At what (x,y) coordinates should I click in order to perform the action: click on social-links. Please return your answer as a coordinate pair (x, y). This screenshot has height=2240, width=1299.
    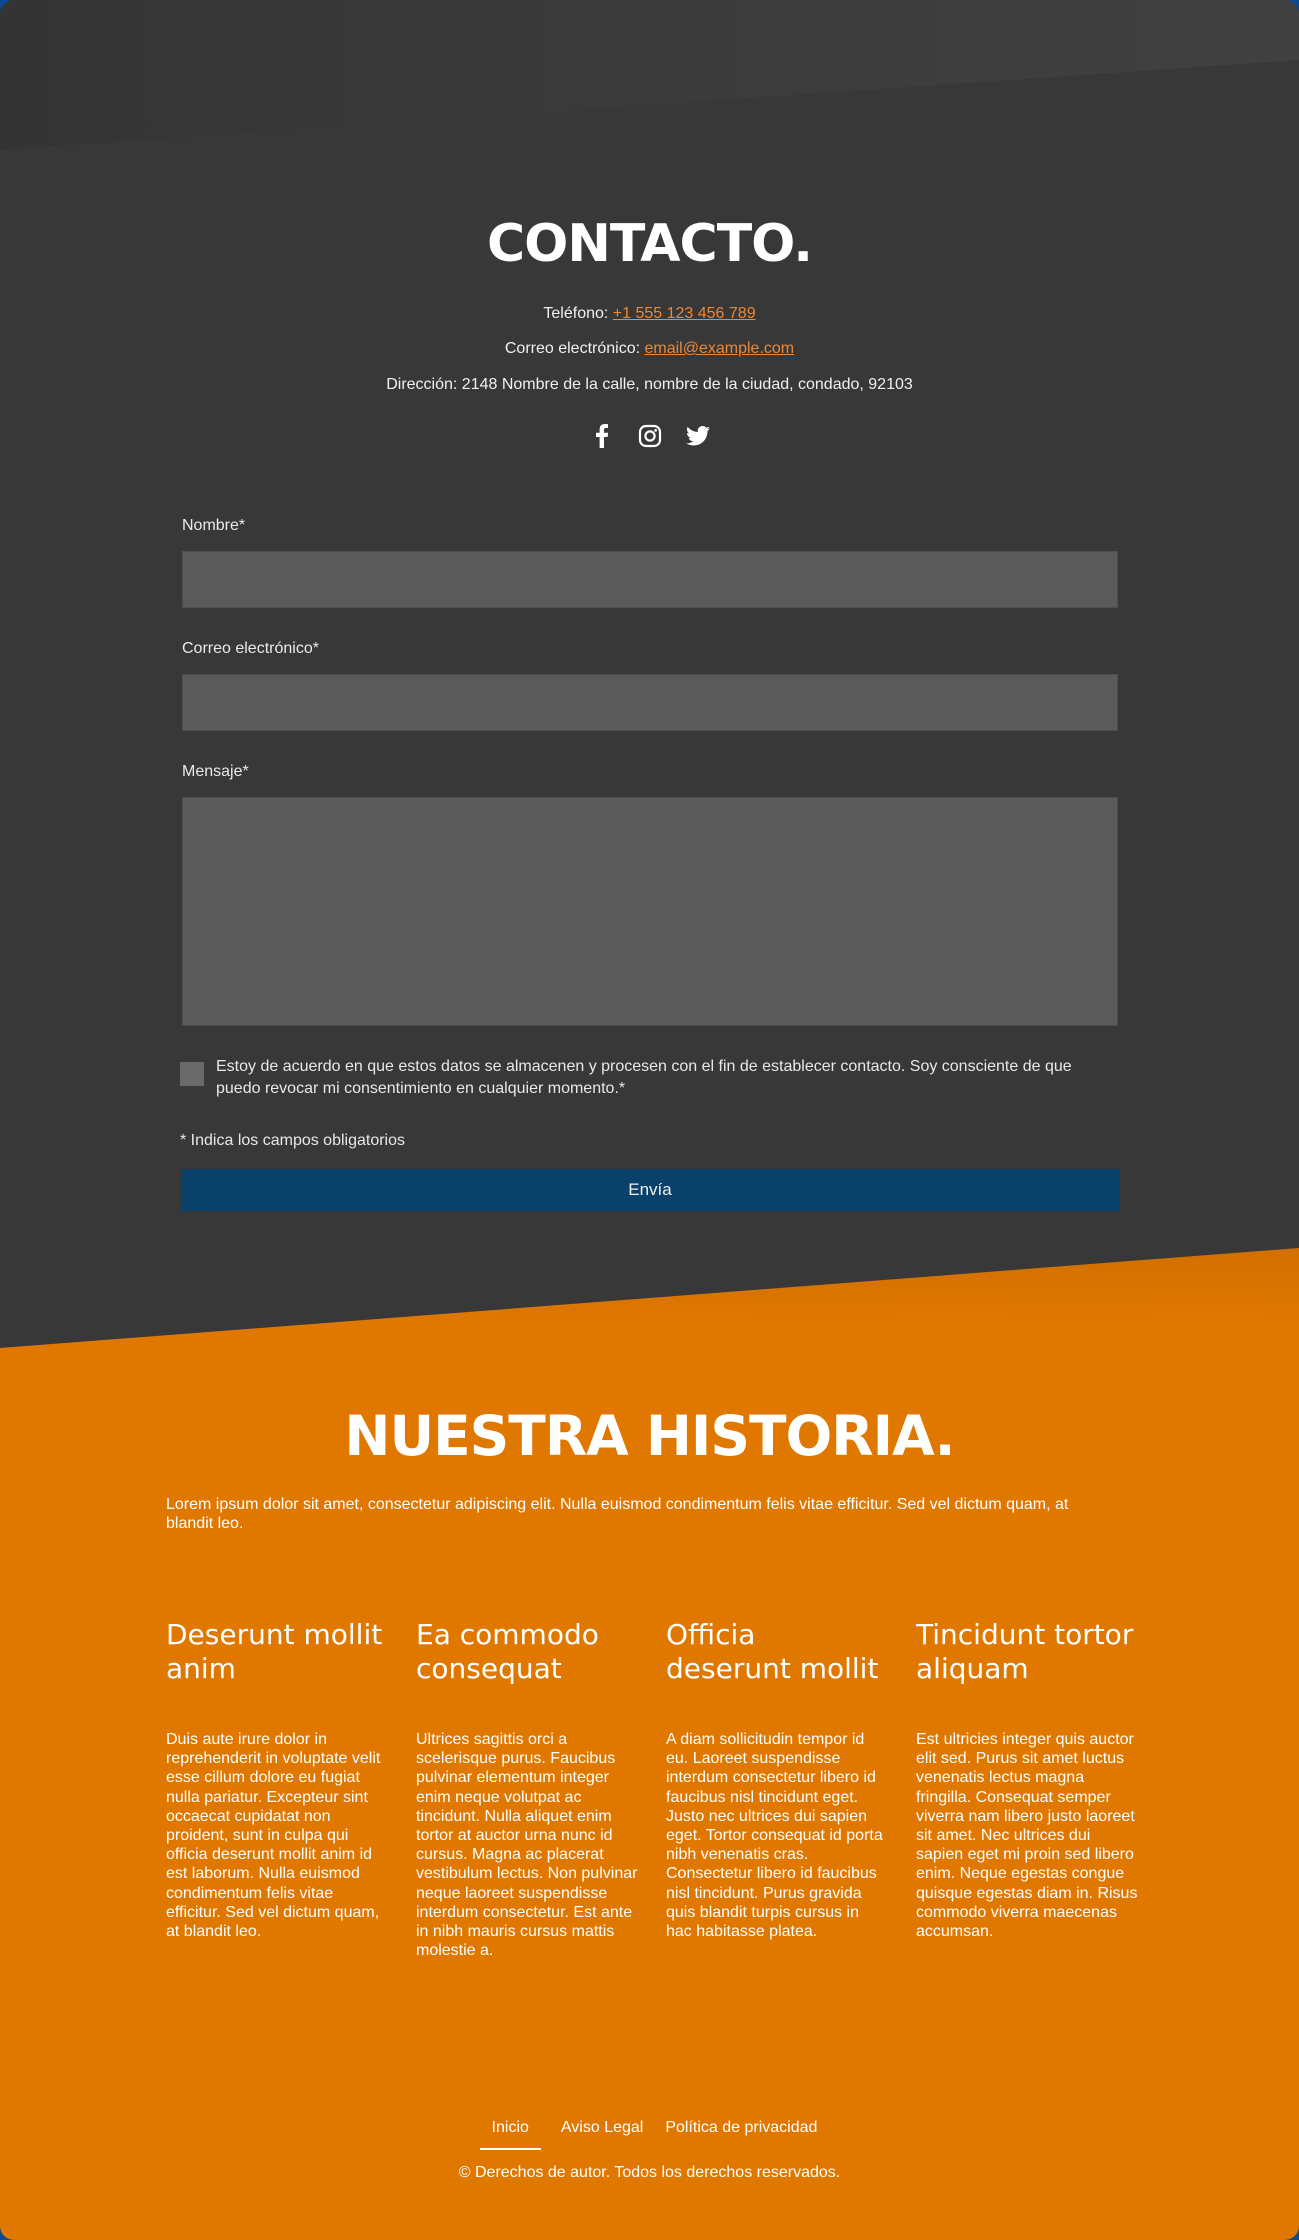
    Looking at the image, I should click on (649, 436).